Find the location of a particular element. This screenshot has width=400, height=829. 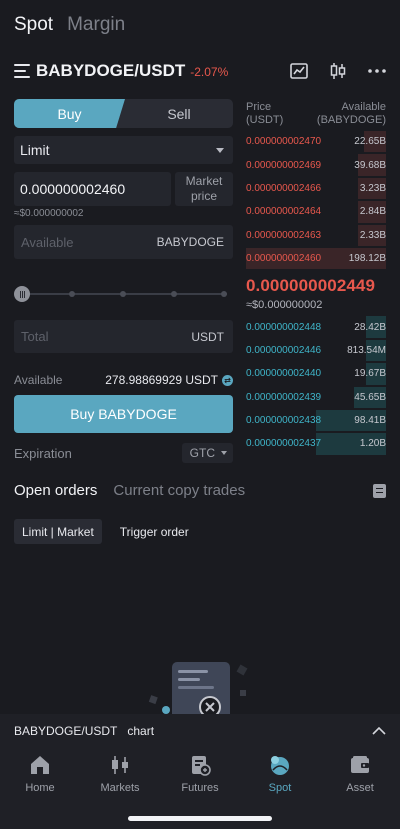

book-price: 0.000000002469 is located at coordinates (284, 165).